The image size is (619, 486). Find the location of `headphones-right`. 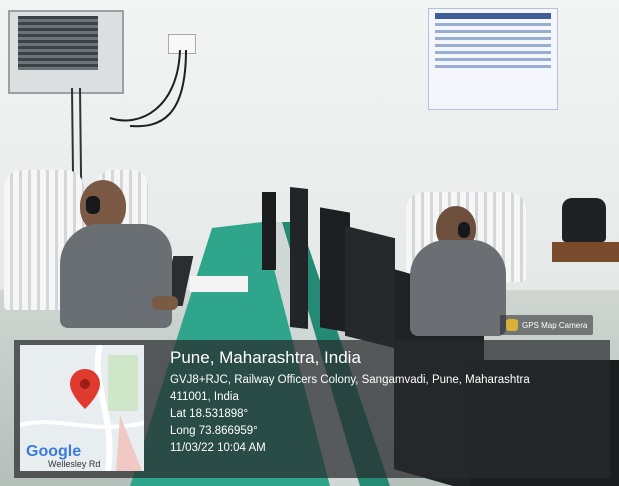

headphones-right is located at coordinates (464, 230).